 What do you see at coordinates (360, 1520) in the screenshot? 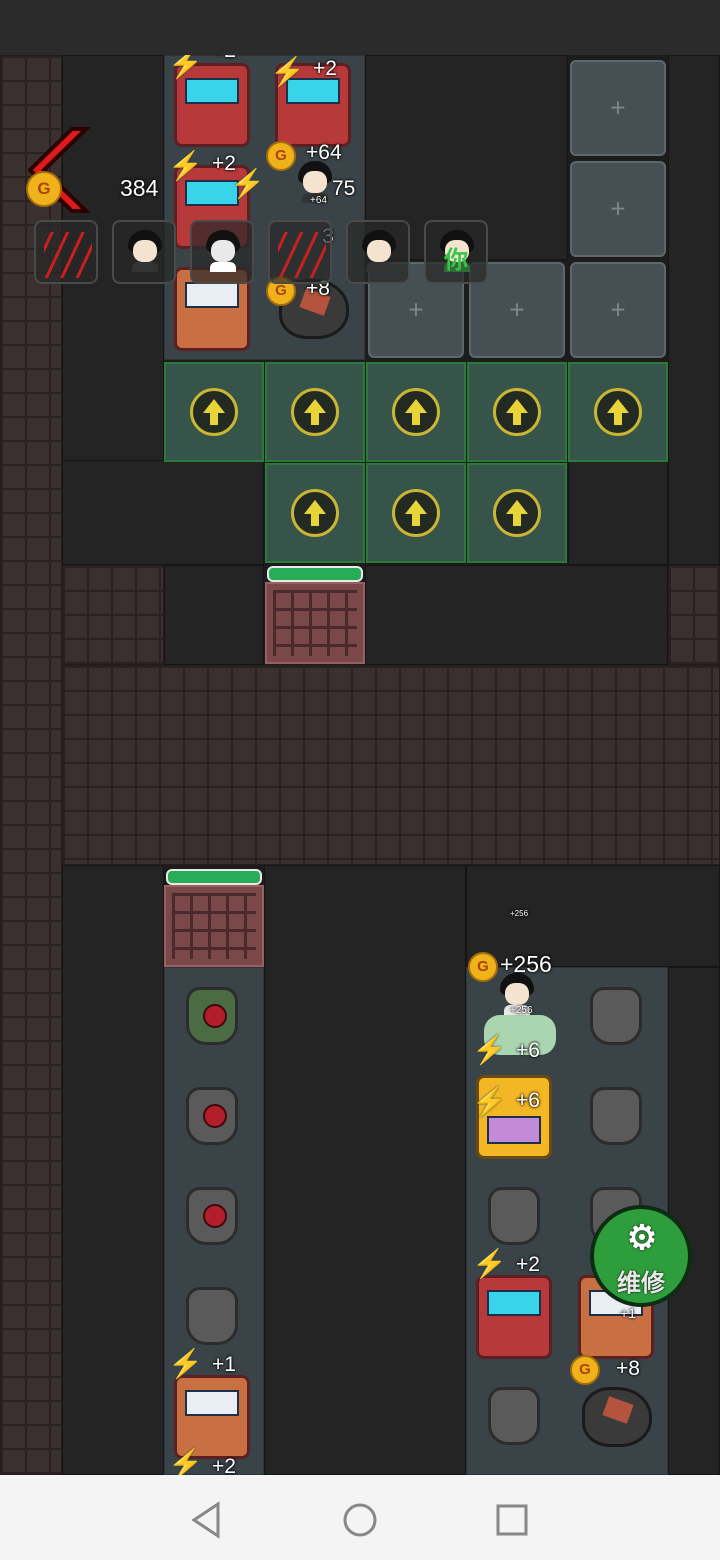
I see `nav-home-icon` at bounding box center [360, 1520].